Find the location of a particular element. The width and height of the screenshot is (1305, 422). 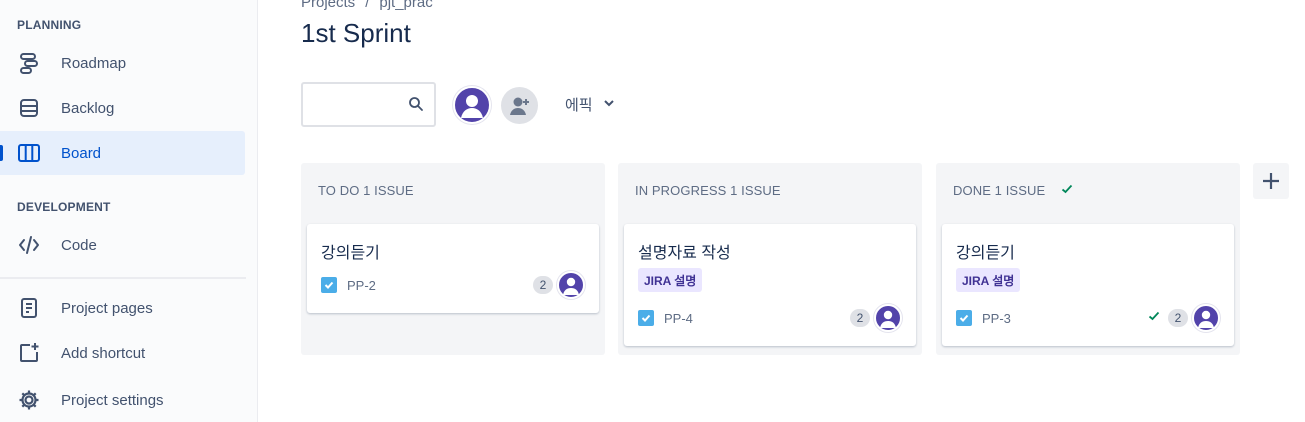

sidebar-item-label: Board is located at coordinates (81, 153).